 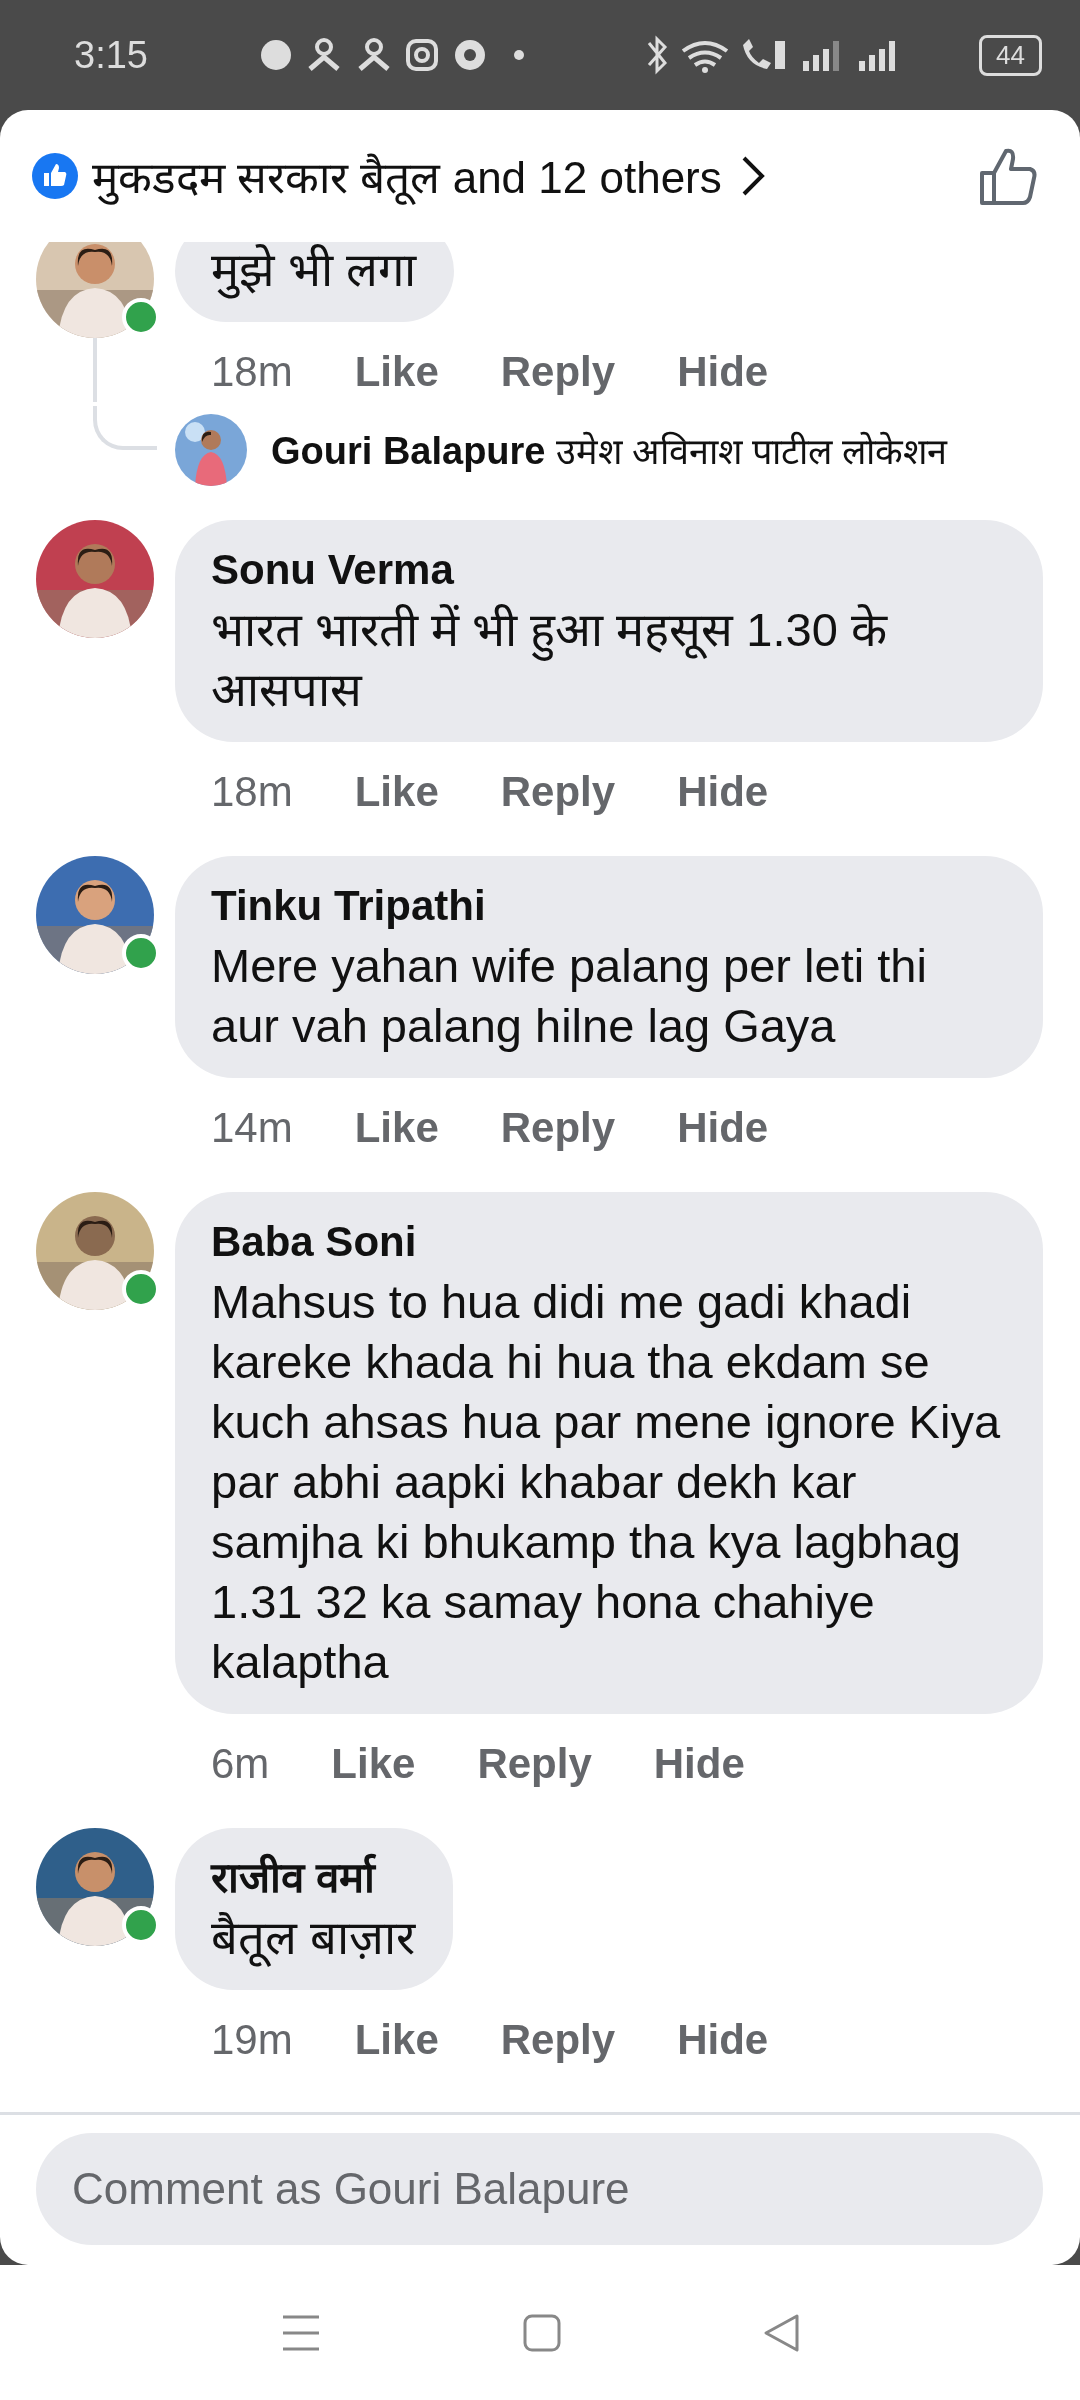 What do you see at coordinates (606, 1482) in the screenshot?
I see `comment-text: Mahsus to hua didi me gadi khadi kareke khada hi hua tha ekdam se kuch ahsas hua par mene ignore Kiya par abhi aapki khabar dekh kar samjha ki bhukamp tha kya lagbhag 1.31 32 ka samay hona chahiye kalaptha` at bounding box center [606, 1482].